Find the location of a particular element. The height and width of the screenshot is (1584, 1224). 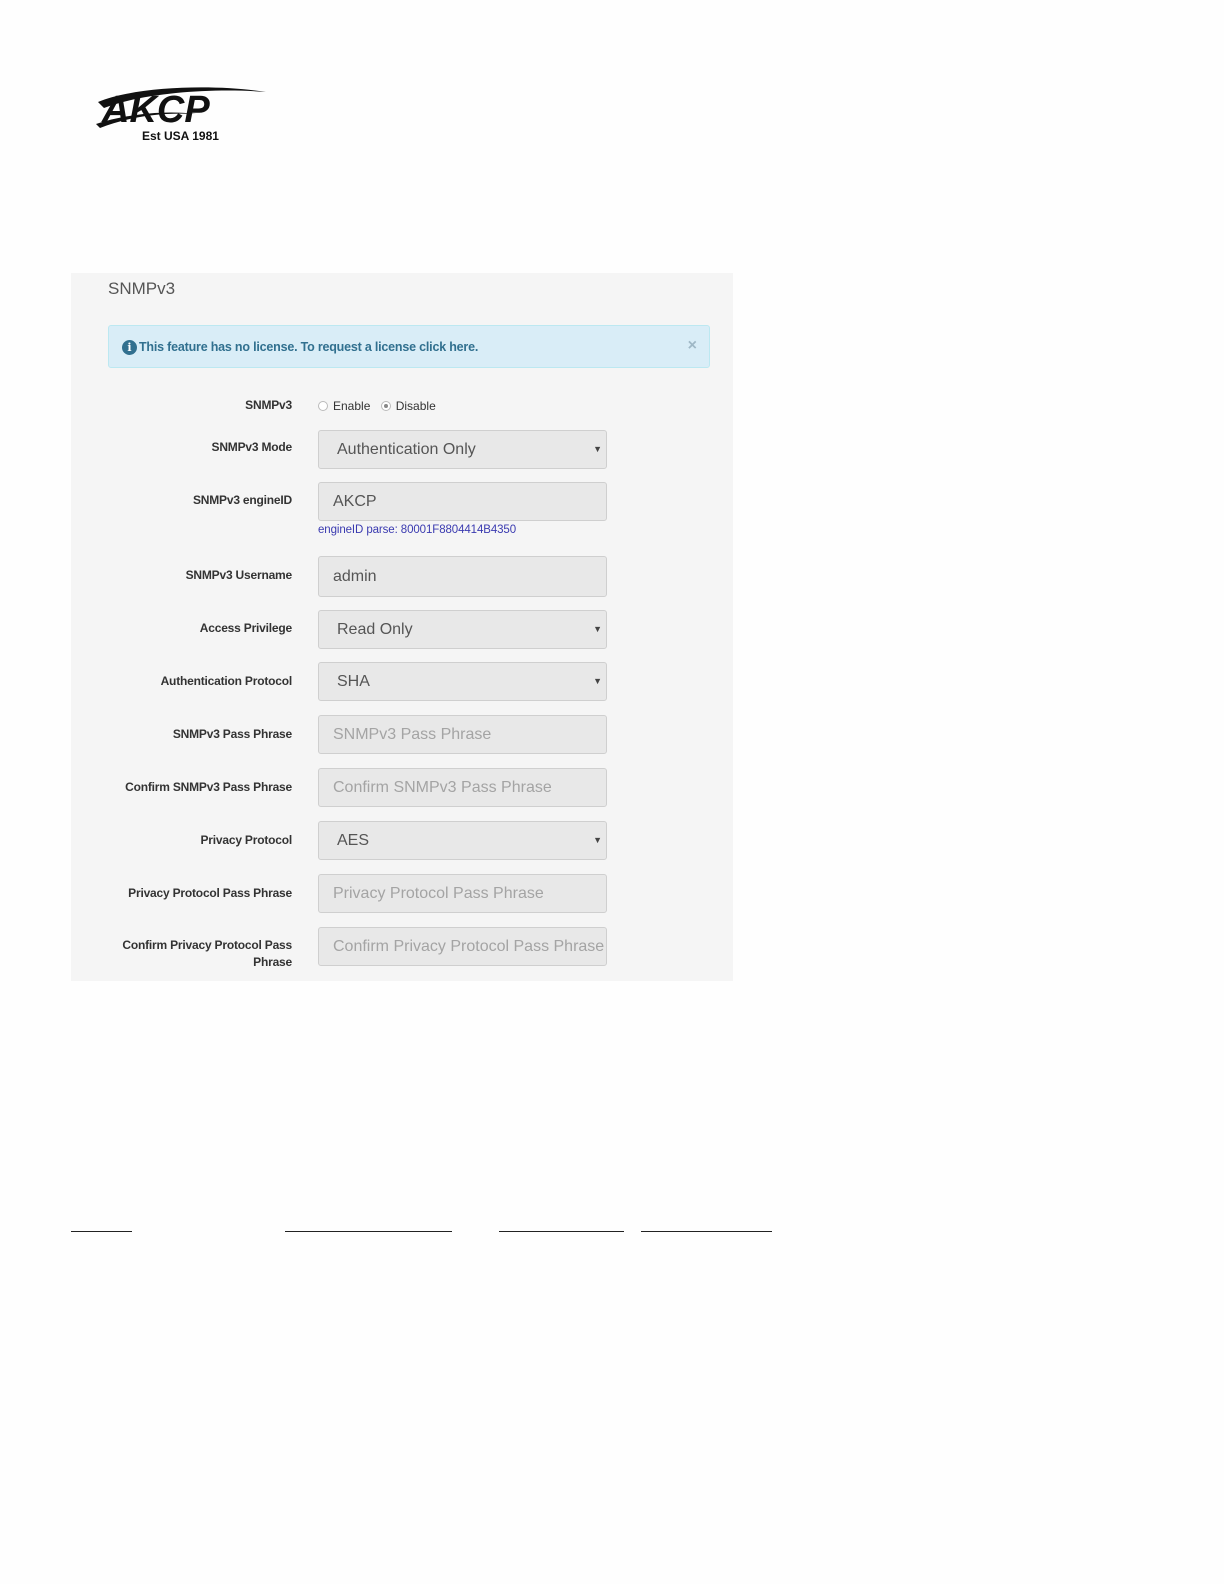

confirm-privacy-pass-phrase-placeholder: Confirm Privacy Protocol Pass Phrase is located at coordinates (469, 946).